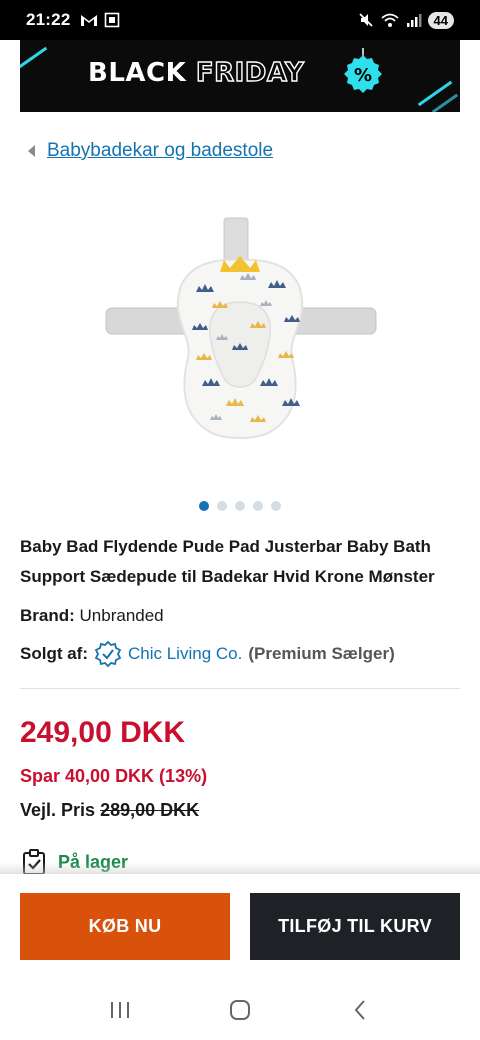  What do you see at coordinates (150, 810) in the screenshot?
I see `rrp-value: 289,00 DKK` at bounding box center [150, 810].